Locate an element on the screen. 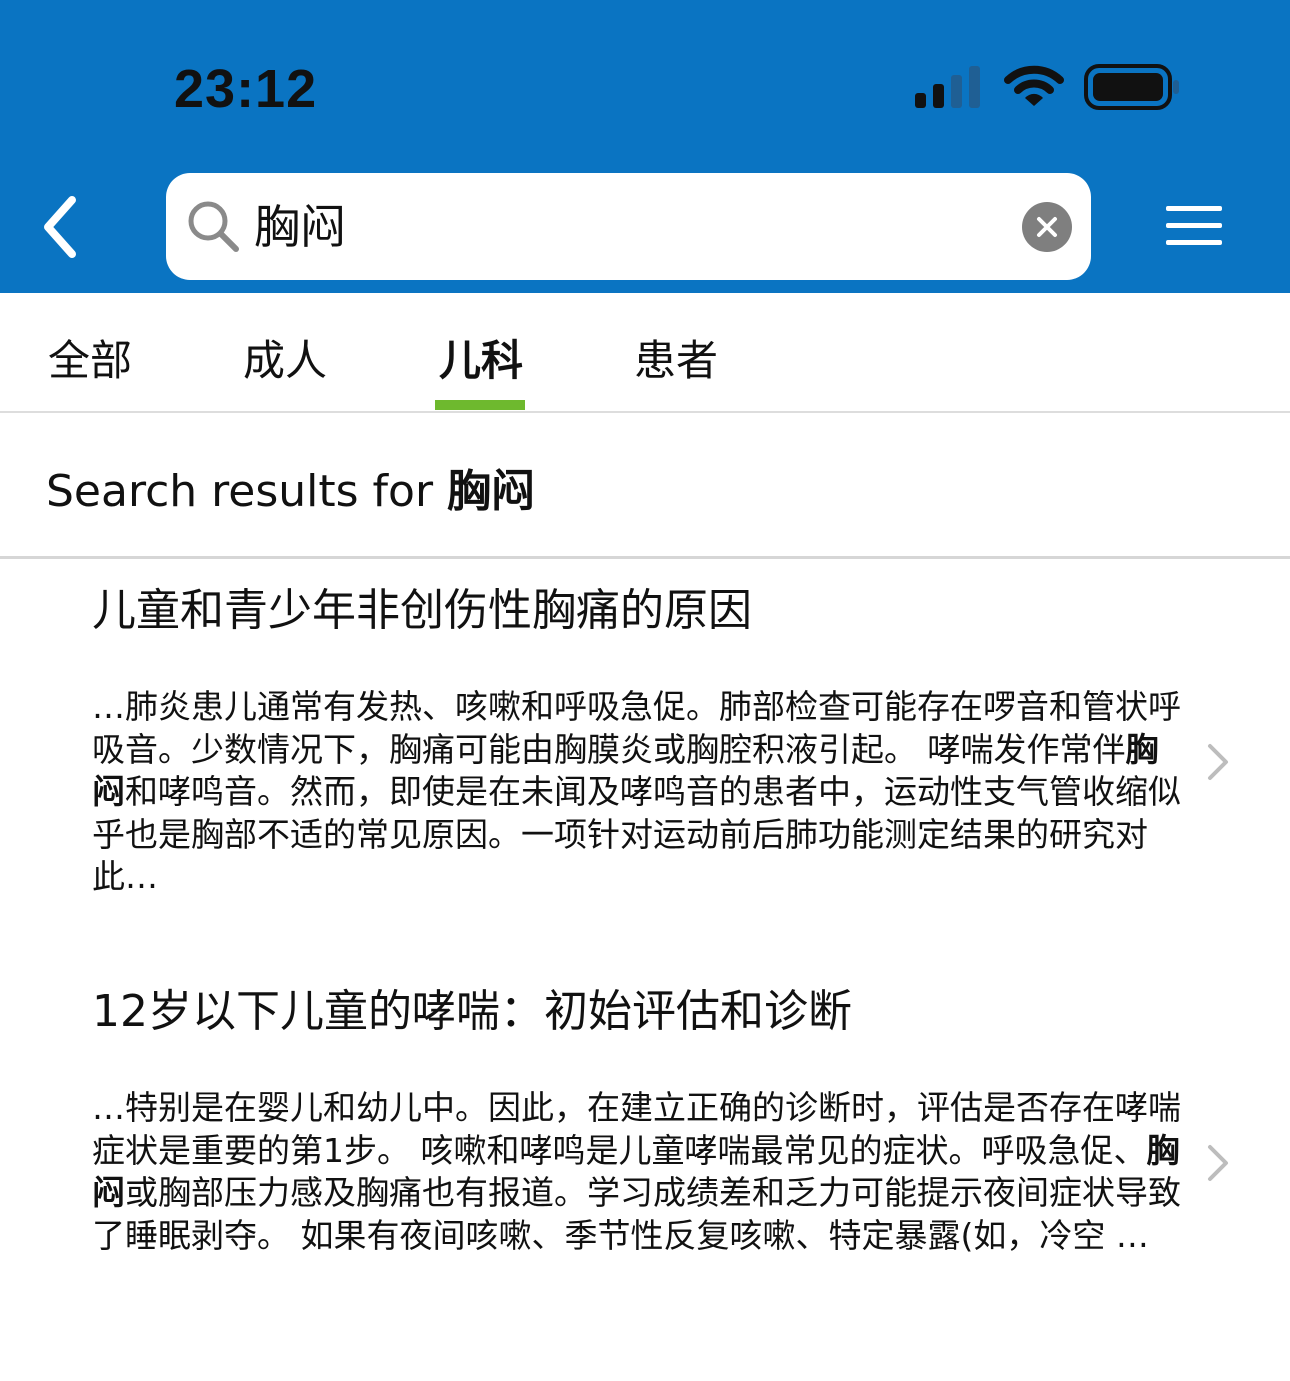 This screenshot has height=1381, width=1290. tab-all: 全部 is located at coordinates (90, 361).